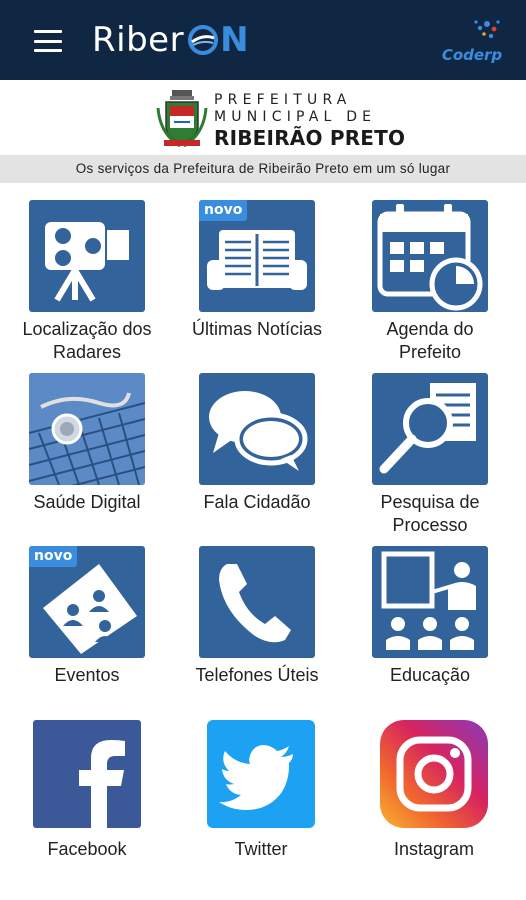 The width and height of the screenshot is (526, 900). I want to click on logo-text: Riber, so click(138, 40).